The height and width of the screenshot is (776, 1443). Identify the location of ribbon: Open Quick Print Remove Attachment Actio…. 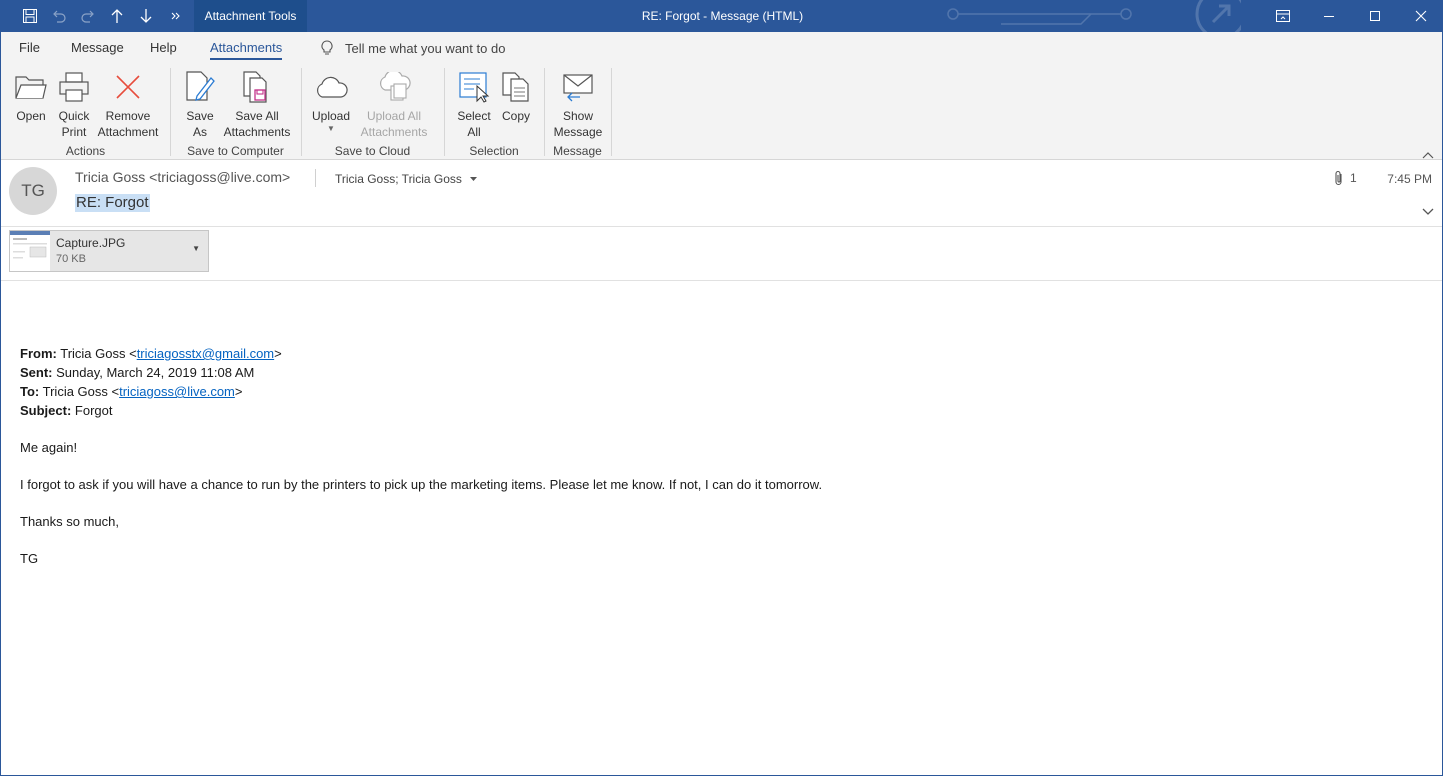
(721, 112).